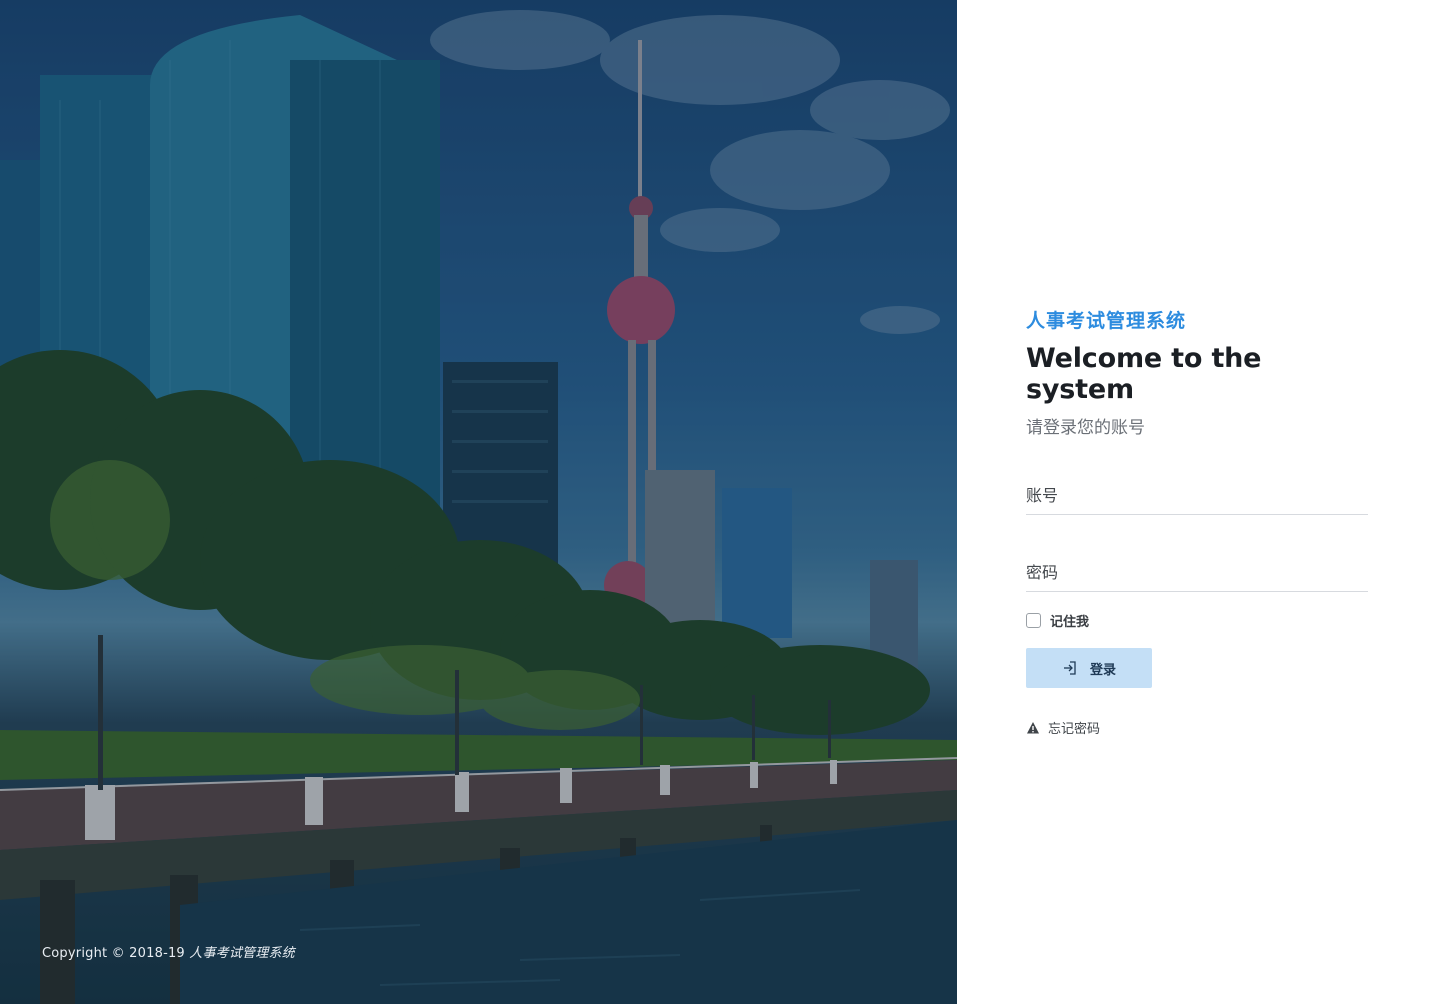 The width and height of the screenshot is (1435, 1004). I want to click on copyright-prefix: Copyright © 2018-19, so click(113, 953).